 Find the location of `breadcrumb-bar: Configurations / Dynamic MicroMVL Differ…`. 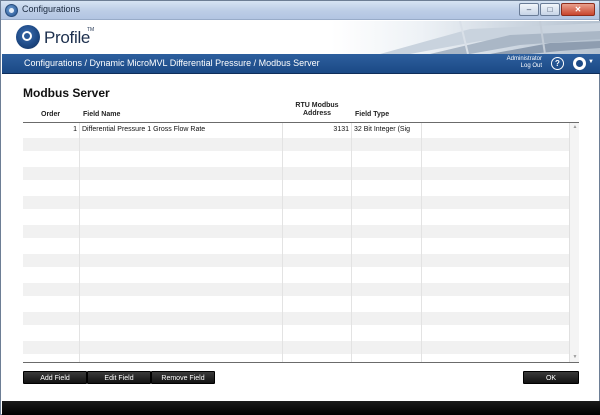

breadcrumb-bar: Configurations / Dynamic MicroMVL Differ… is located at coordinates (301, 64).